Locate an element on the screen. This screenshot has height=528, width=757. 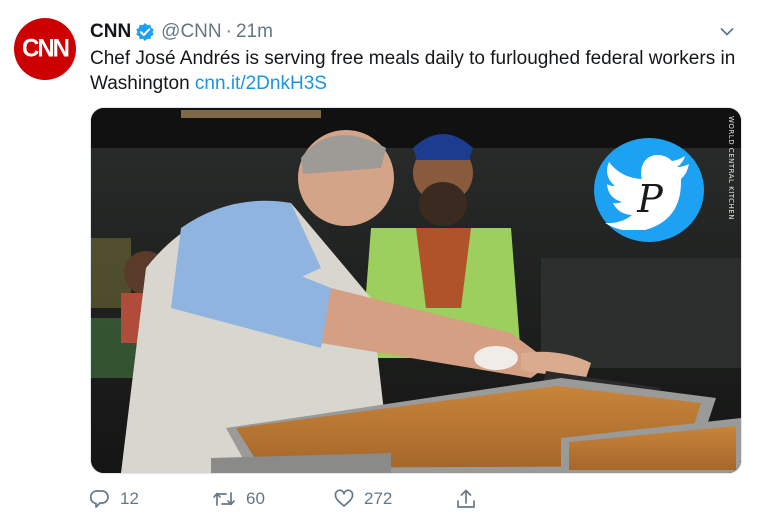
reply-icon is located at coordinates (99, 499).